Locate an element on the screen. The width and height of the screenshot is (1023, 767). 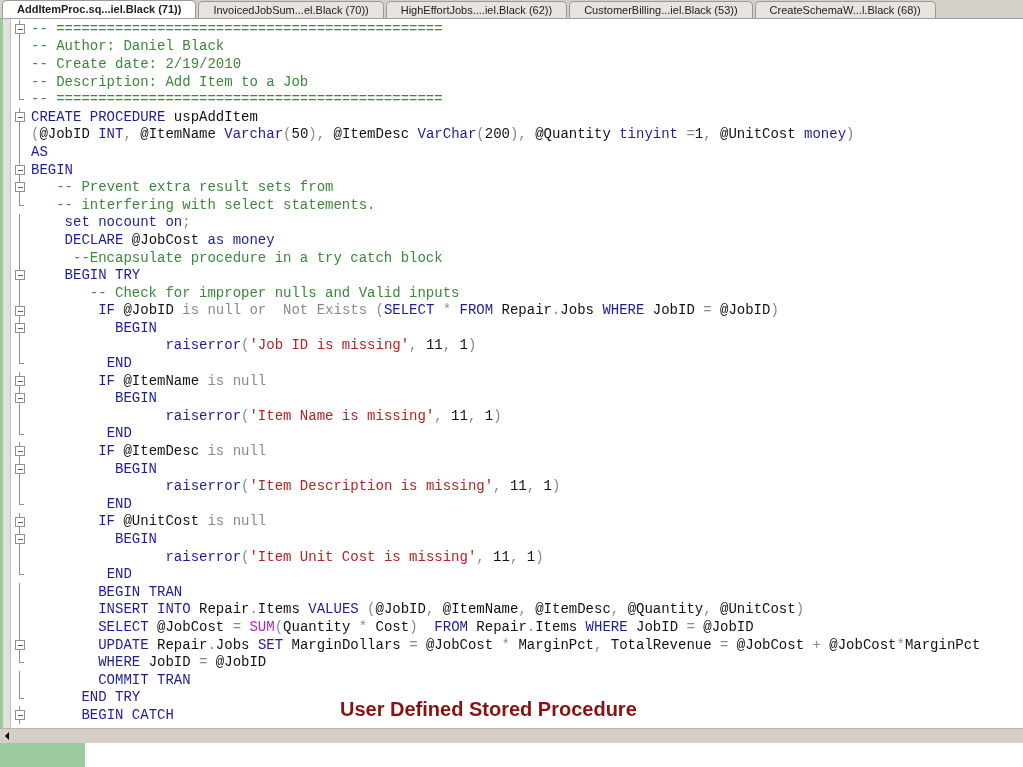
code-line: raiserror('Job ID is missing', 11, 1) is located at coordinates (321, 345).